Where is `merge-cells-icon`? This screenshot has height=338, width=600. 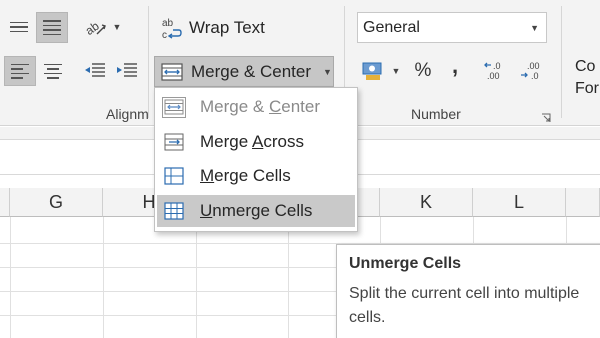
merge-cells-icon is located at coordinates (174, 176).